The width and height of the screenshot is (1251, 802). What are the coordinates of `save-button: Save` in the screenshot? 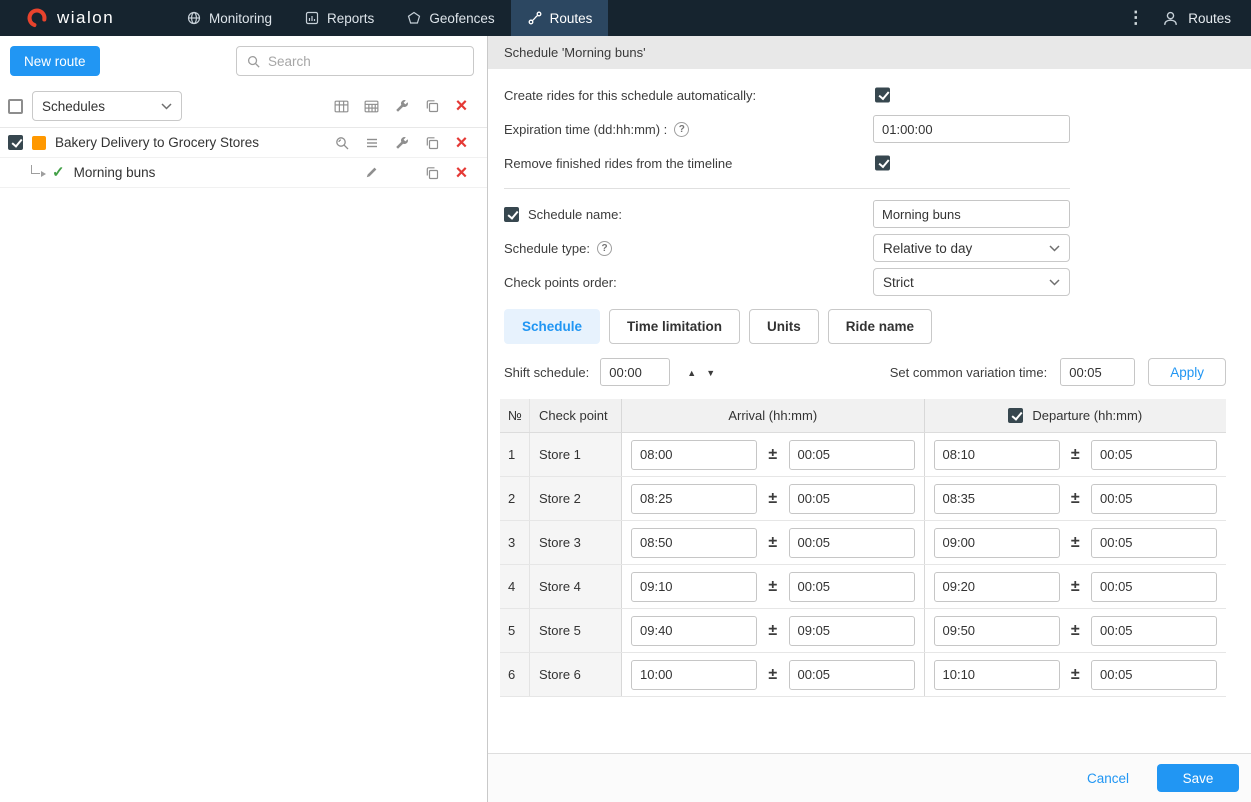 It's located at (1198, 778).